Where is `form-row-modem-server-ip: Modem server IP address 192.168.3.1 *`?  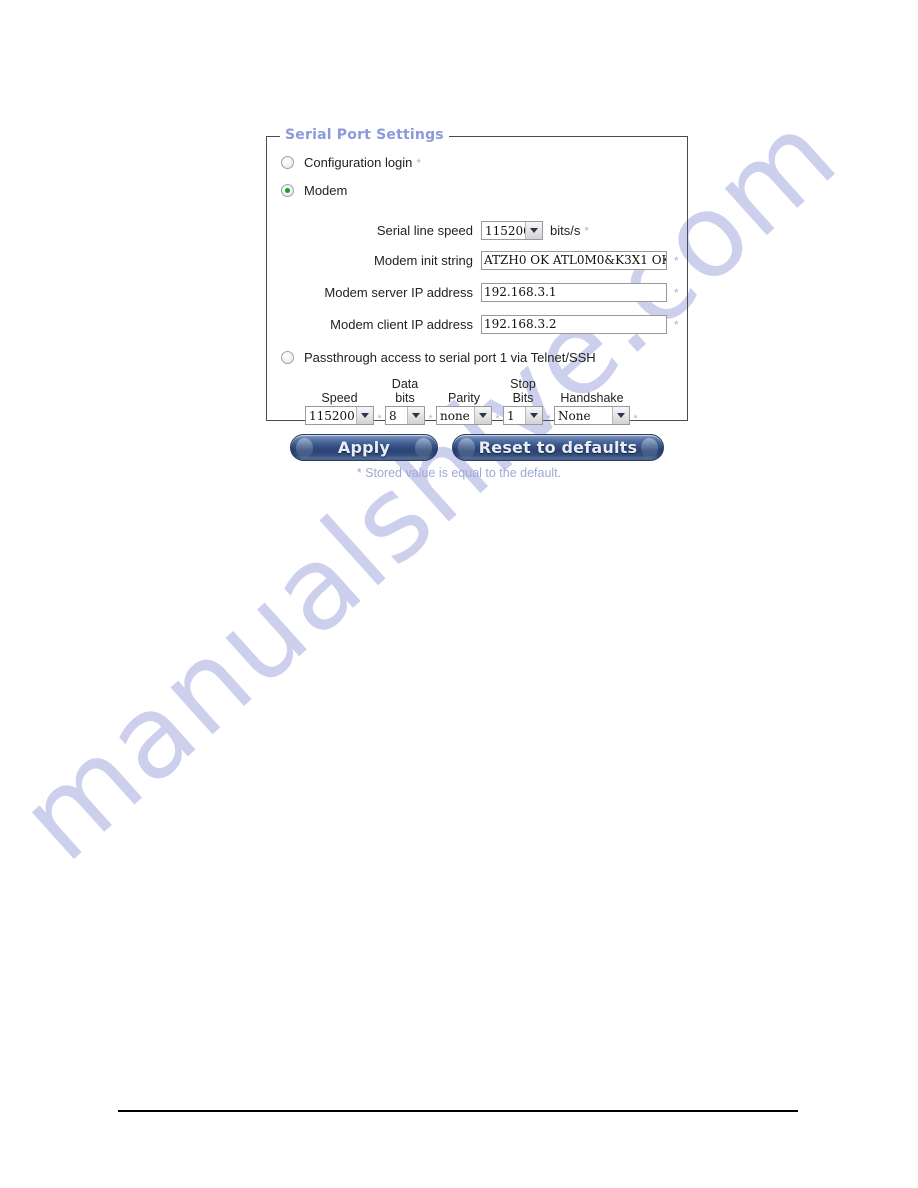 form-row-modem-server-ip: Modem server IP address 192.168.3.1 * is located at coordinates (491, 292).